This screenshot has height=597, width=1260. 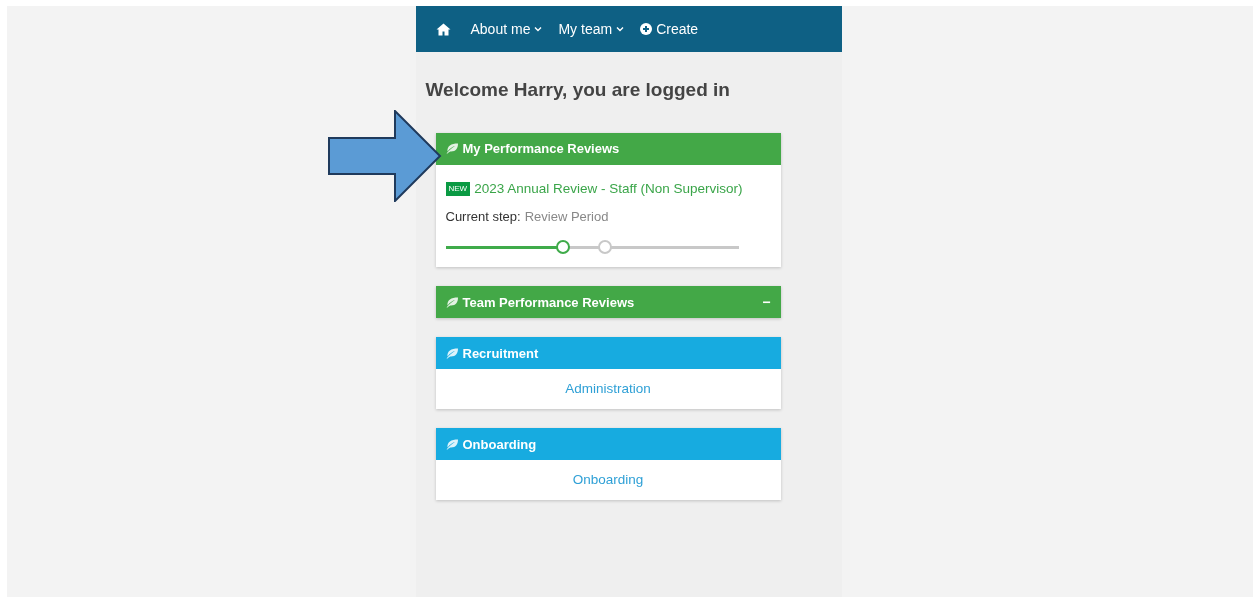 I want to click on panel-link: Administration, so click(x=608, y=389).